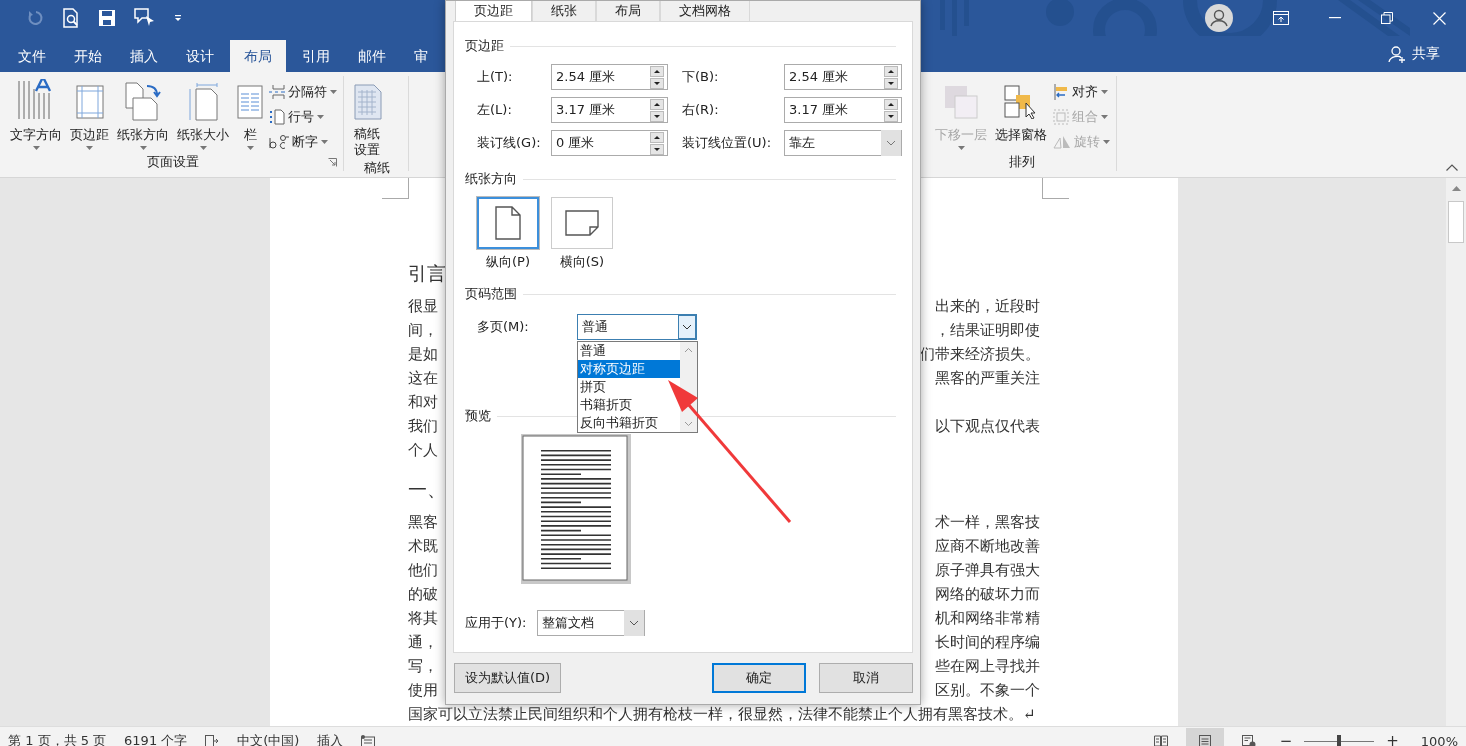 This screenshot has height=746, width=1466. I want to click on select-field: 整篇文档, so click(591, 623).